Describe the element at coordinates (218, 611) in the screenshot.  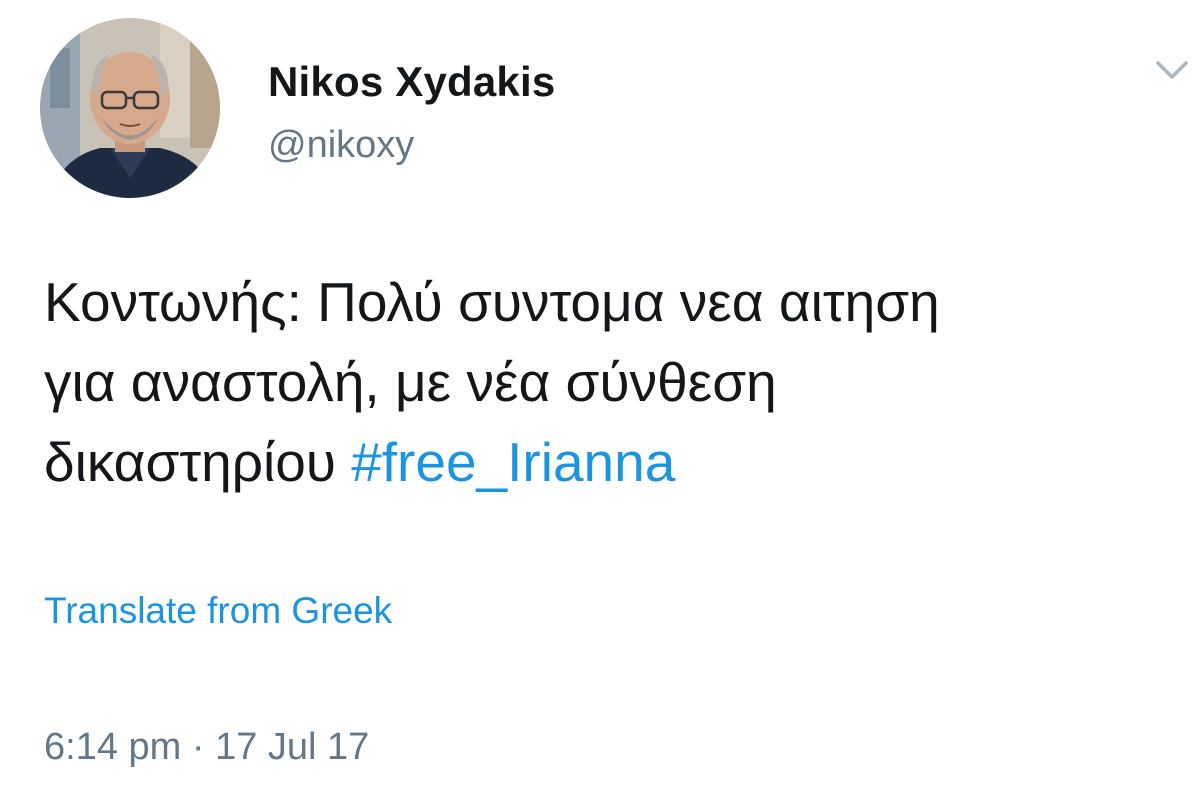
I see `translate-link: Translate from Greek` at that location.